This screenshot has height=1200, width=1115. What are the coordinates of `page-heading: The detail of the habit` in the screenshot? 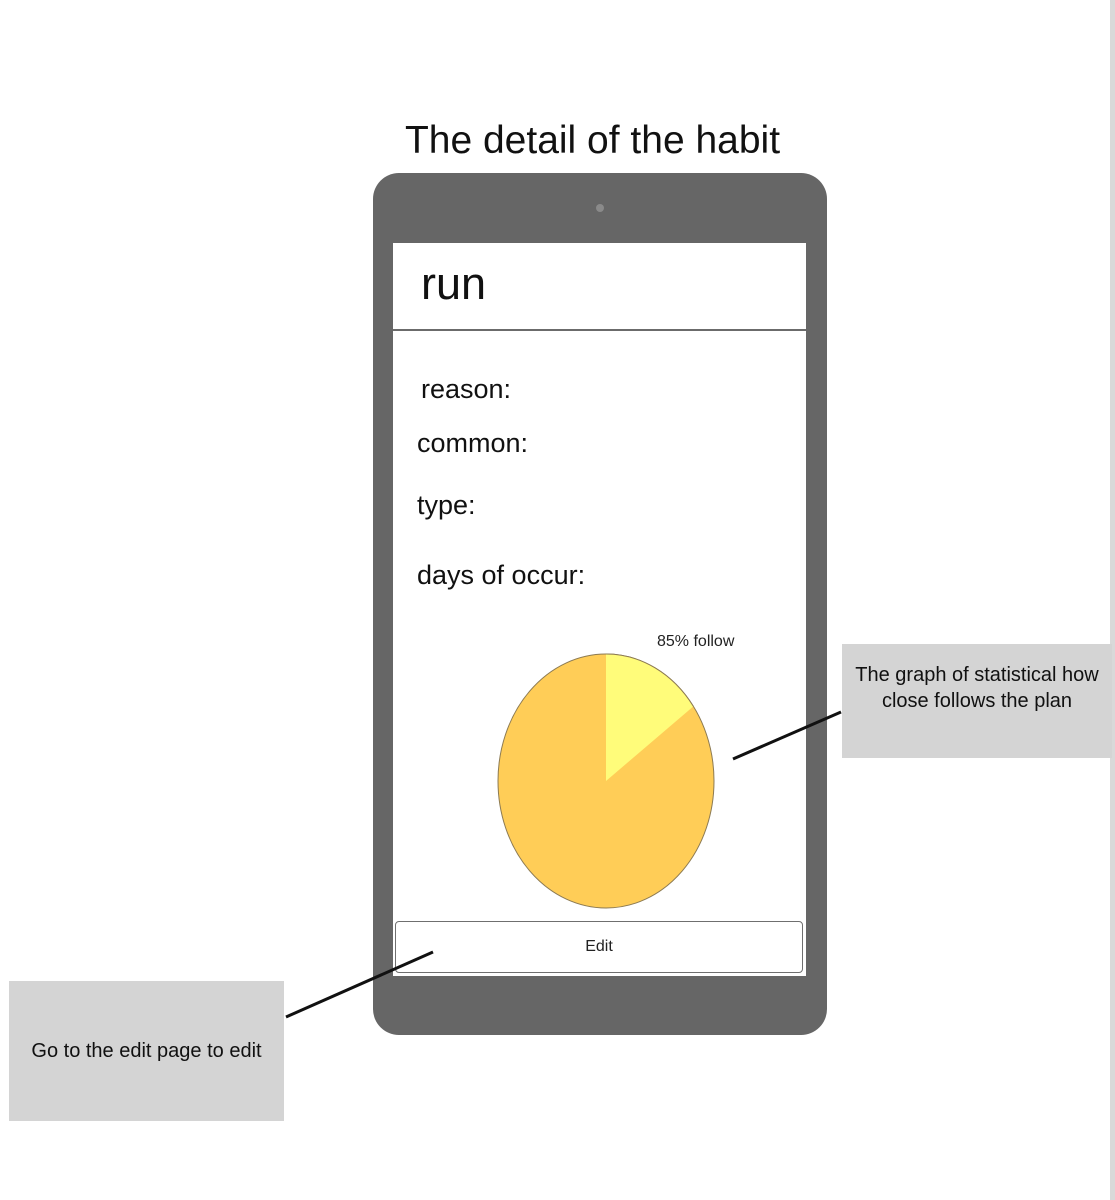 It's located at (592, 140).